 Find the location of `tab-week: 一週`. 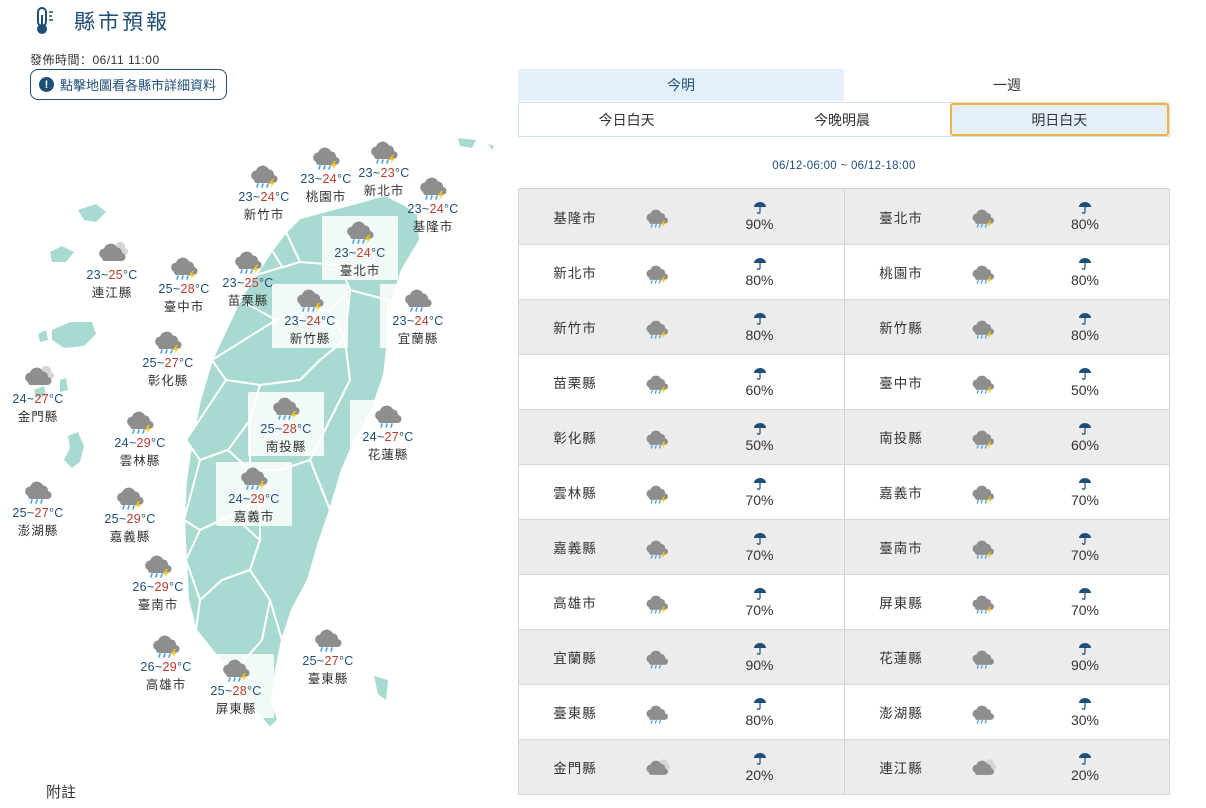

tab-week: 一週 is located at coordinates (1007, 85).